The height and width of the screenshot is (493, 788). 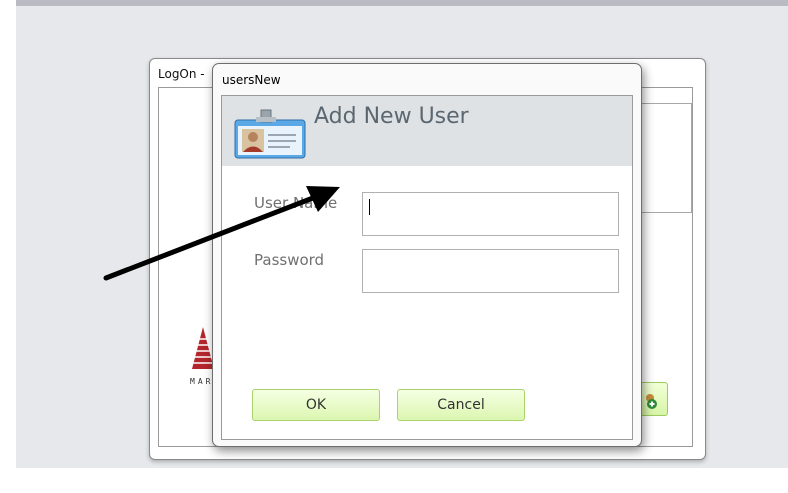 I want to click on dialog-header: Add New User, so click(x=427, y=131).